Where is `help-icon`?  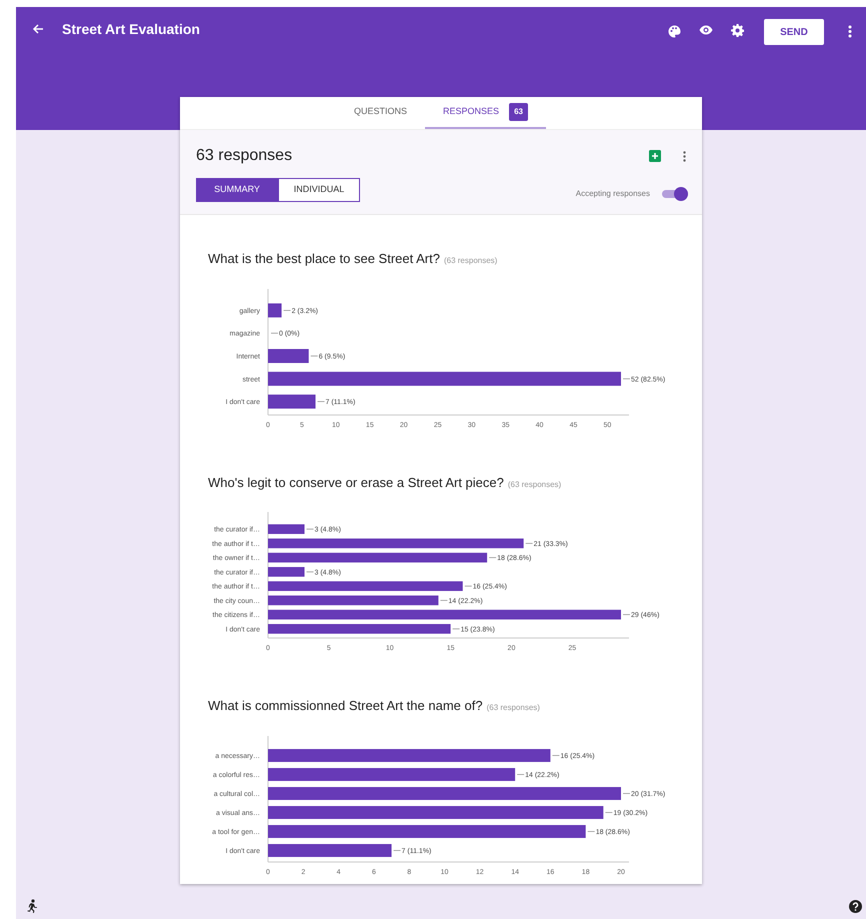
help-icon is located at coordinates (855, 906).